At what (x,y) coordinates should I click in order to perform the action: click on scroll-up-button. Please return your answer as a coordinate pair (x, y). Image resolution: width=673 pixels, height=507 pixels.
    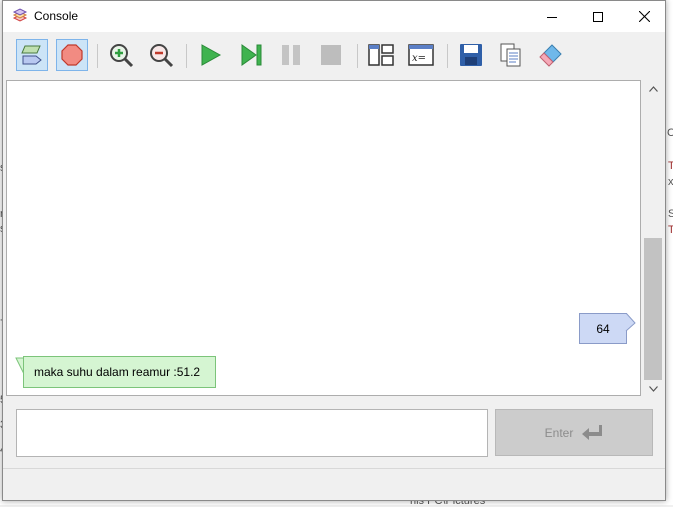
    Looking at the image, I should click on (653, 89).